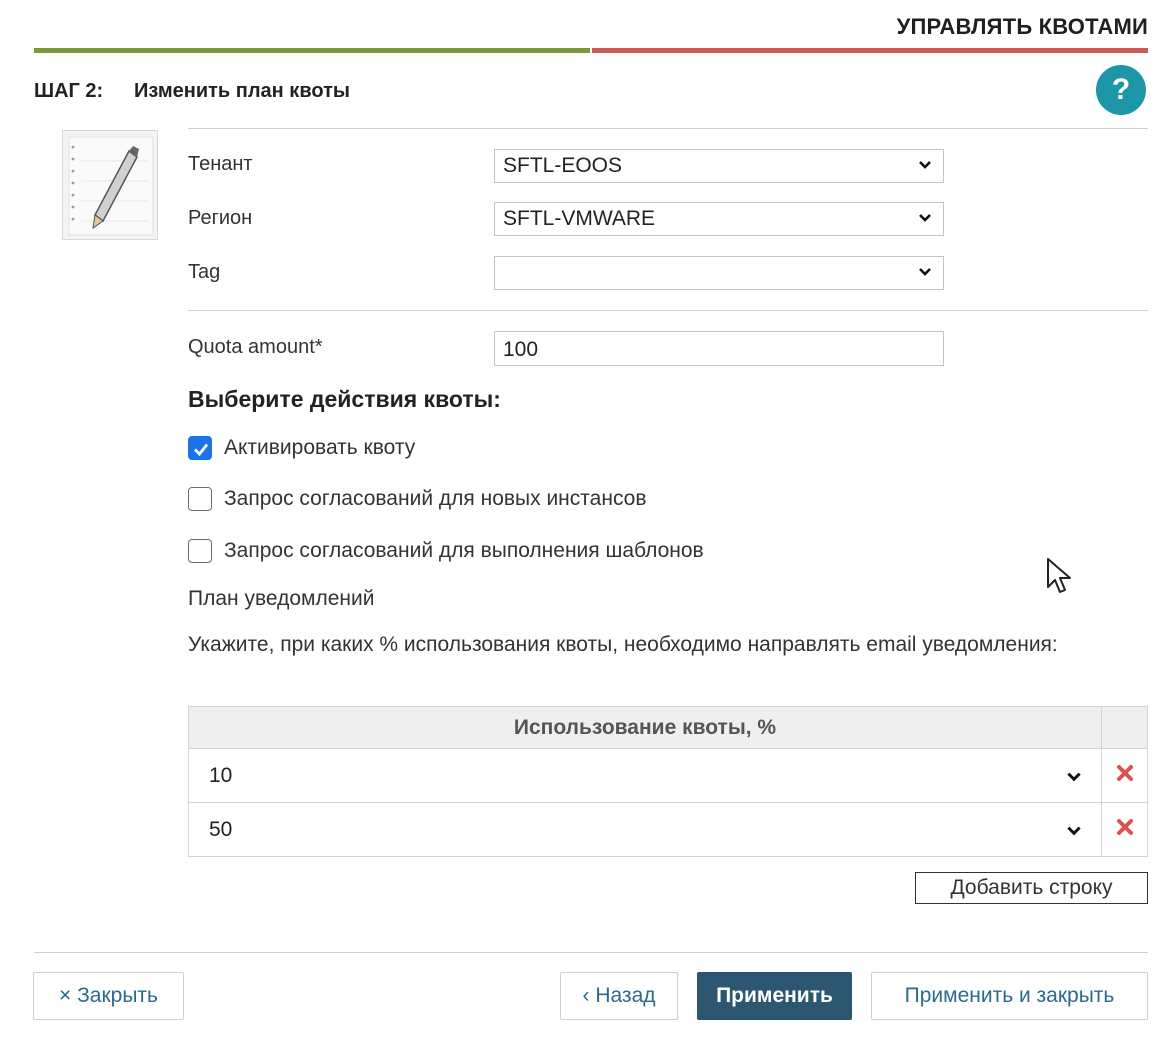 The width and height of the screenshot is (1154, 1041). What do you see at coordinates (719, 348) in the screenshot?
I see `quota-amount-input: 100` at bounding box center [719, 348].